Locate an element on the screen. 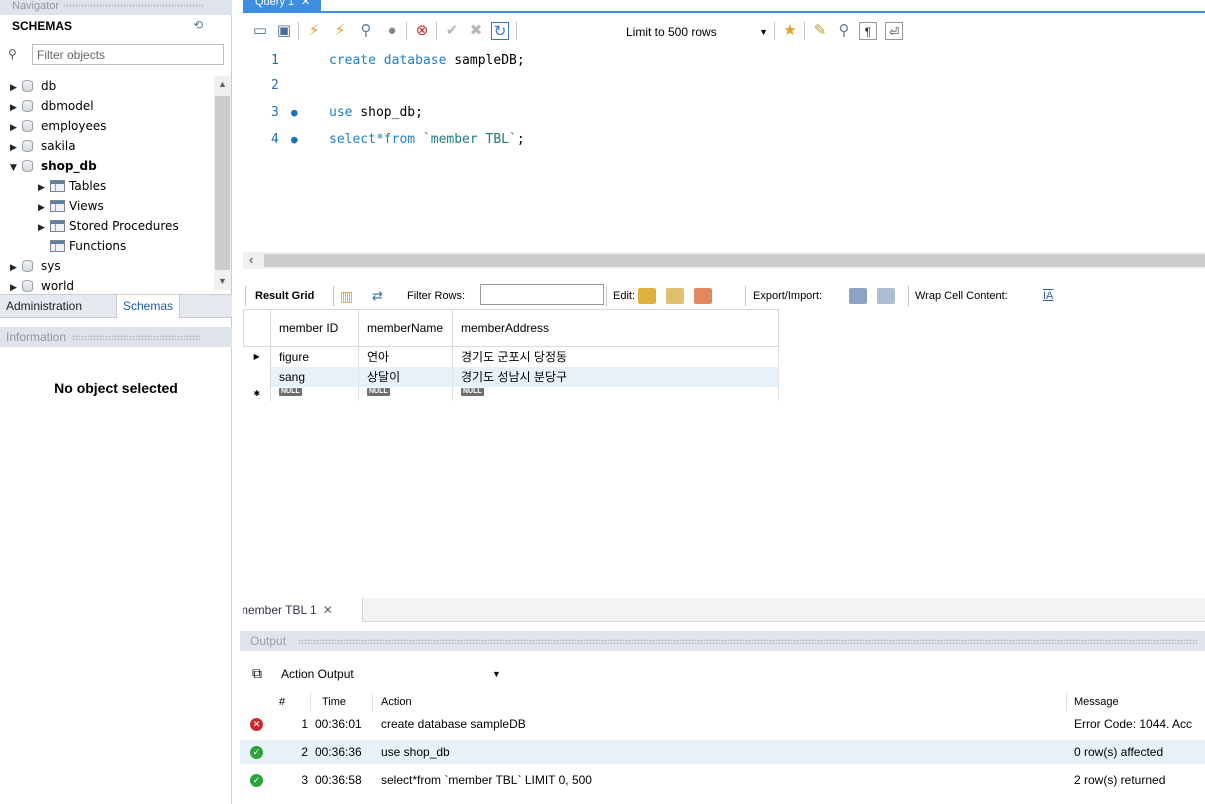 The width and height of the screenshot is (1205, 804). tree-item-world: ▶ world is located at coordinates (42, 286).